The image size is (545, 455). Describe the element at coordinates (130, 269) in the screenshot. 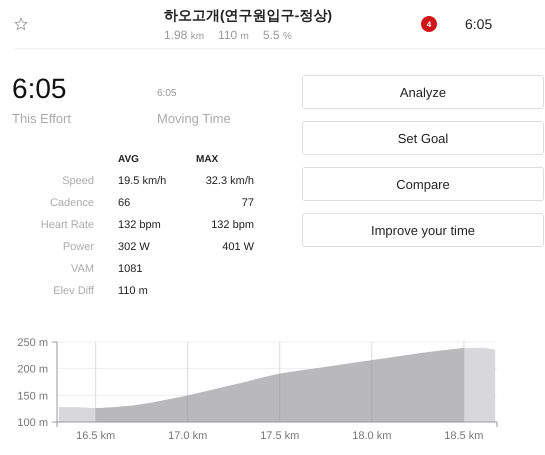

I see `avg-value: 1081` at that location.